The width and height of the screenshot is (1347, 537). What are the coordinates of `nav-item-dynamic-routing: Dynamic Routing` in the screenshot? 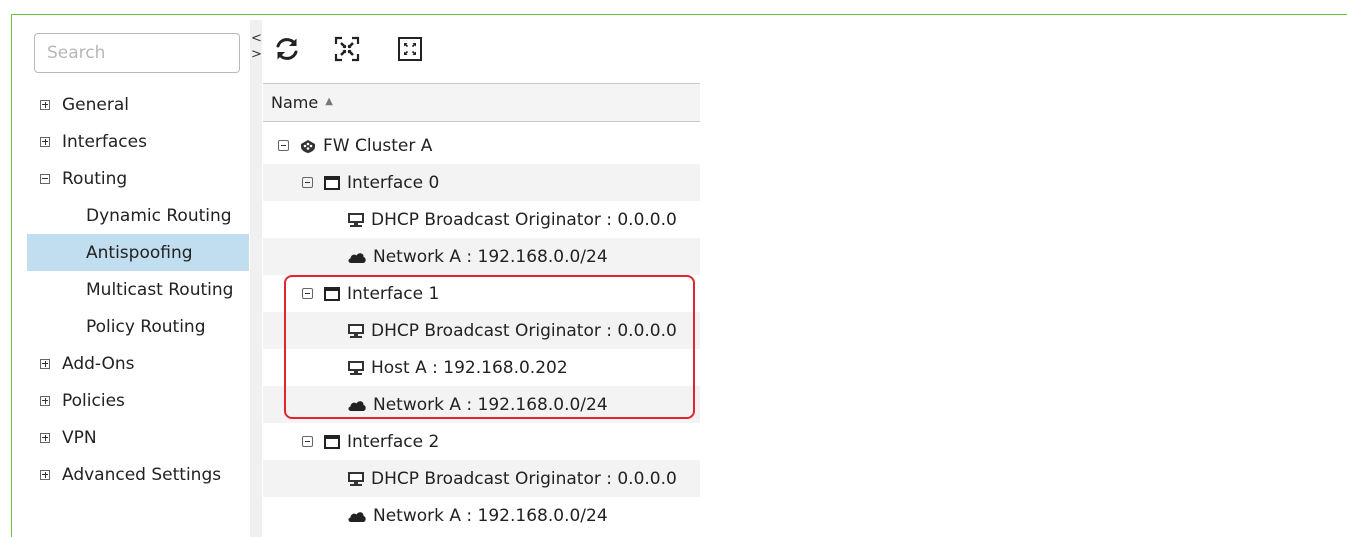 It's located at (138, 215).